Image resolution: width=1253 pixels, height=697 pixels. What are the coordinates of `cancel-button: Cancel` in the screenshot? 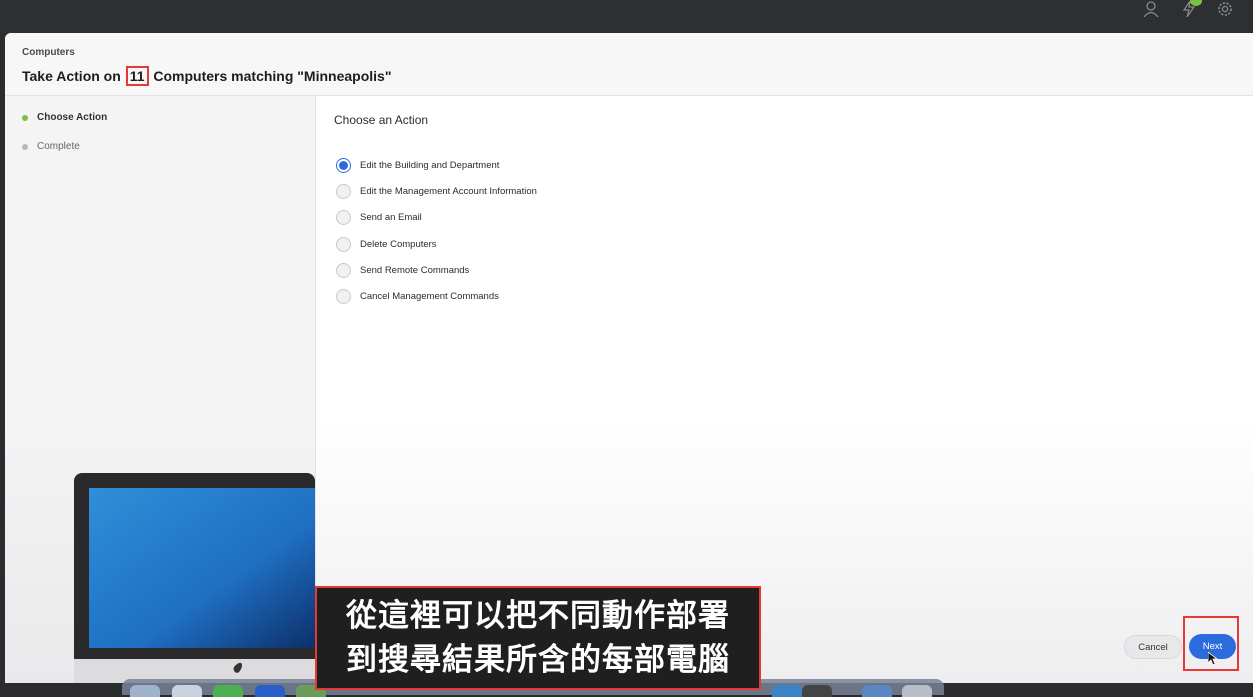 It's located at (1153, 647).